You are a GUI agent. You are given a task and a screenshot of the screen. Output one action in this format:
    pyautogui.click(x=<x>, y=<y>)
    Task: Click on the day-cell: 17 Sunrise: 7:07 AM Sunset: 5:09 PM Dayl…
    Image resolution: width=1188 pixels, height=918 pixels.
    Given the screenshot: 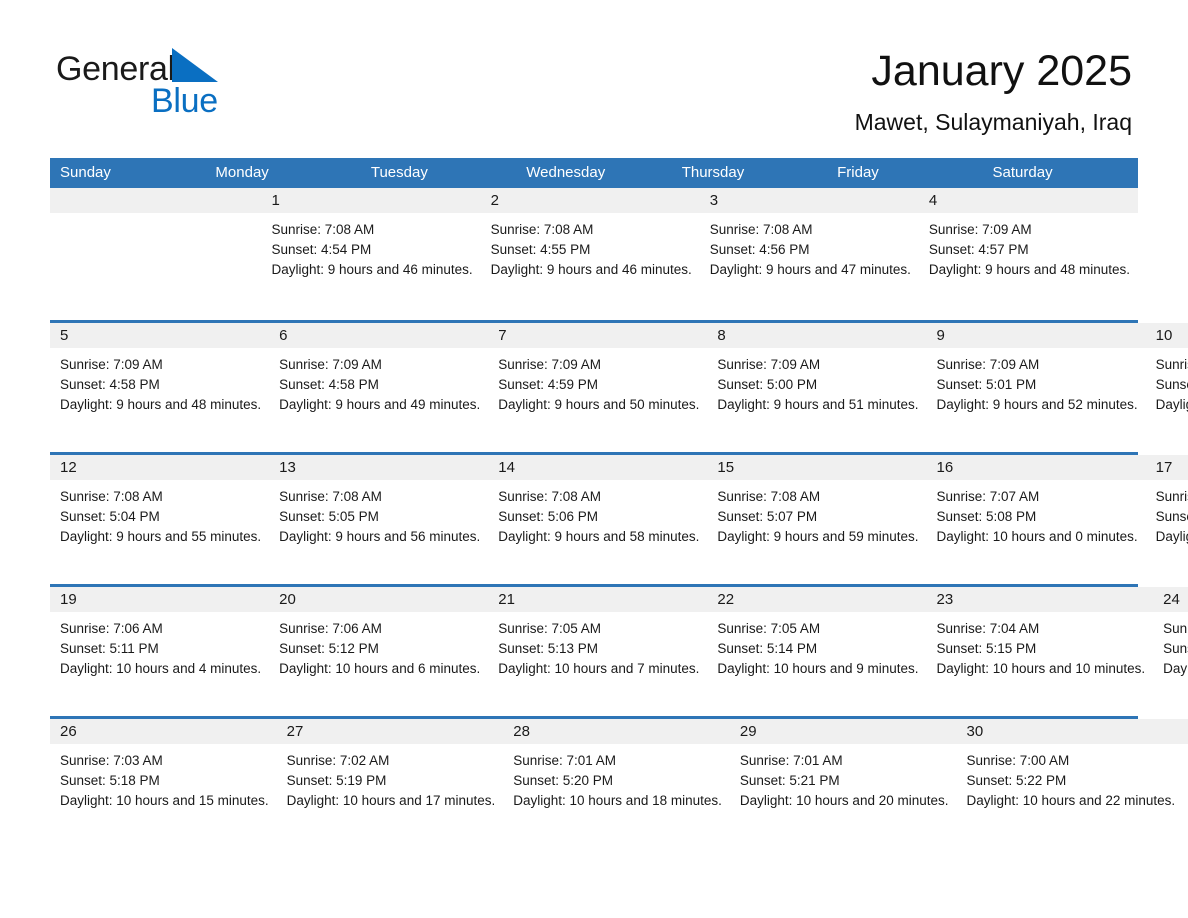 What is the action you would take?
    pyautogui.click(x=1166, y=519)
    